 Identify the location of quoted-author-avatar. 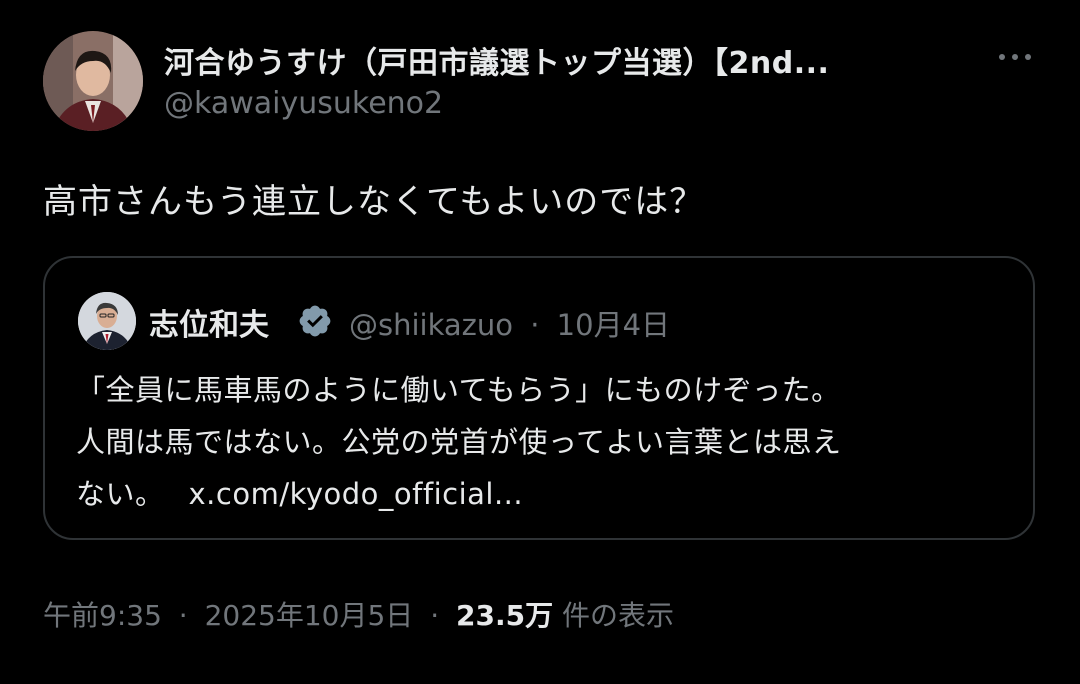
(107, 321).